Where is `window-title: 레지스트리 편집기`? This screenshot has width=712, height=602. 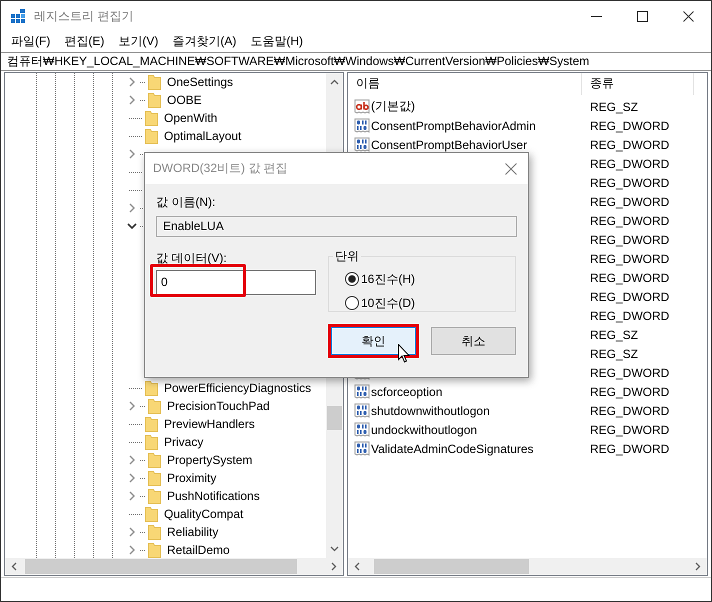 window-title: 레지스트리 편집기 is located at coordinates (84, 16).